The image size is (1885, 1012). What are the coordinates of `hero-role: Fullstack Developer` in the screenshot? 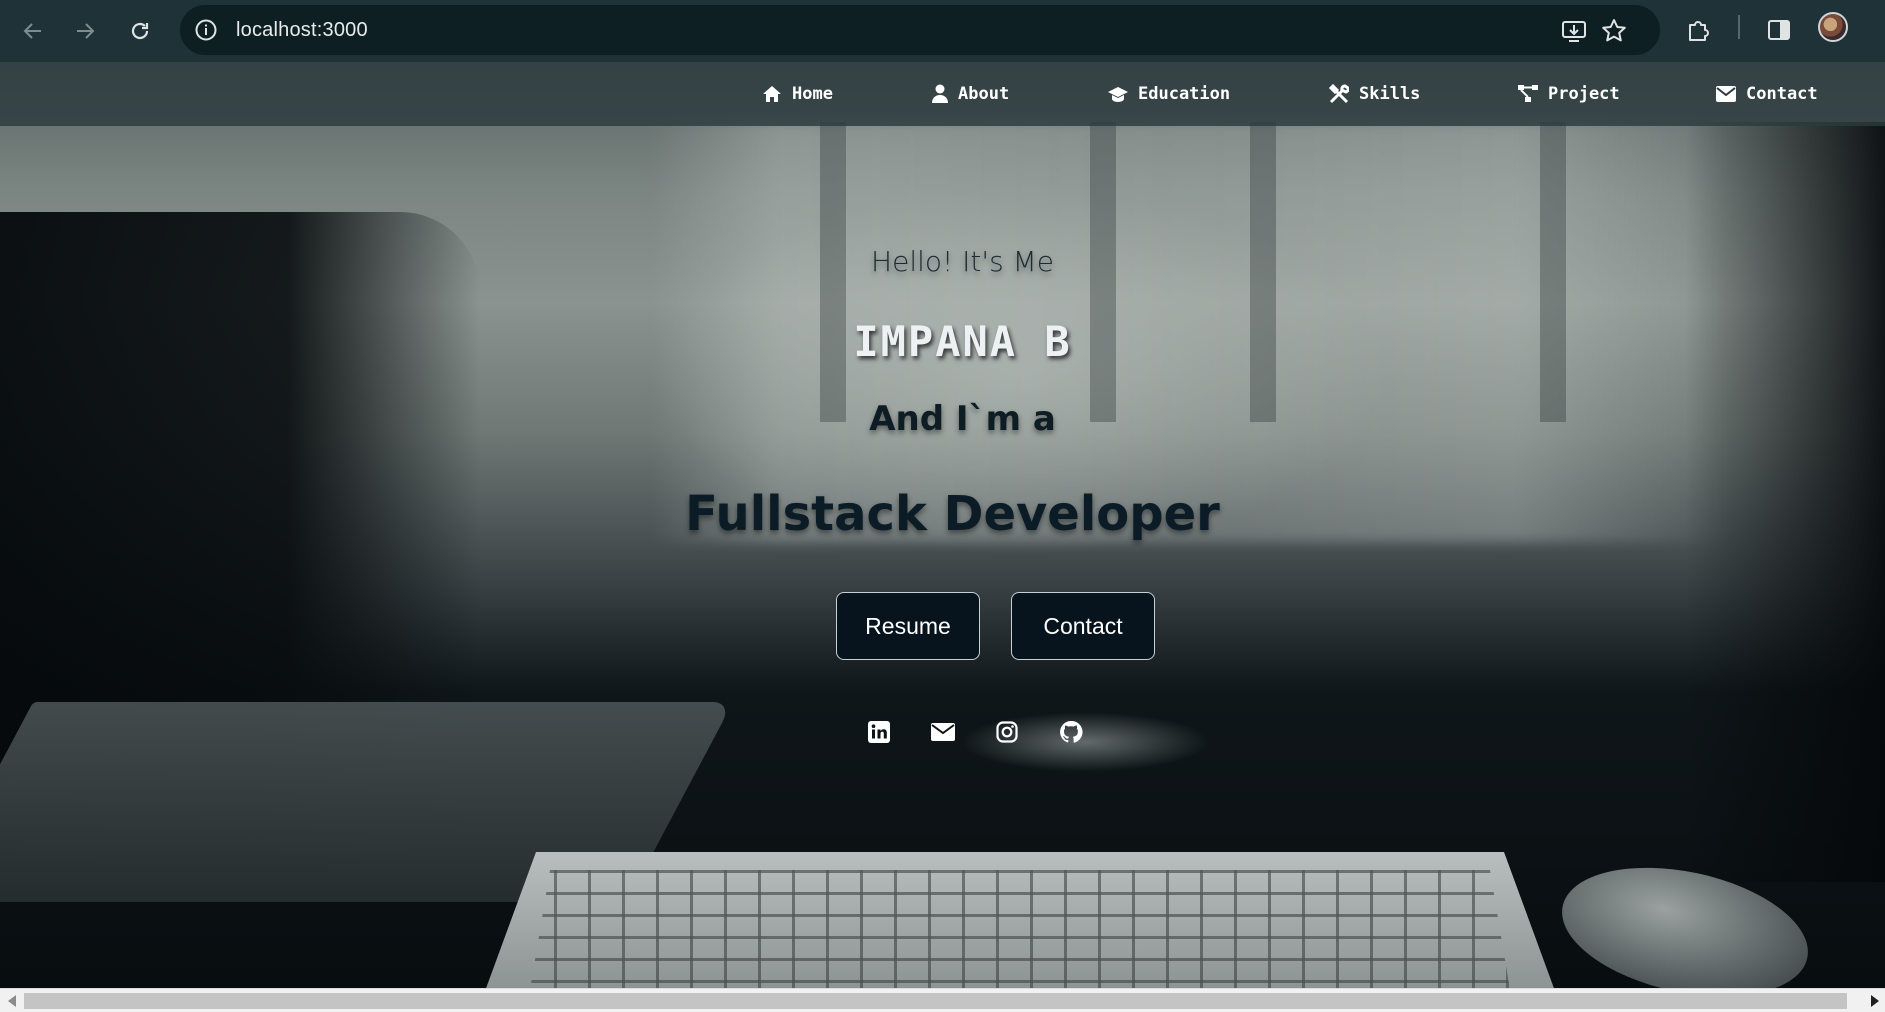 It's located at (952, 514).